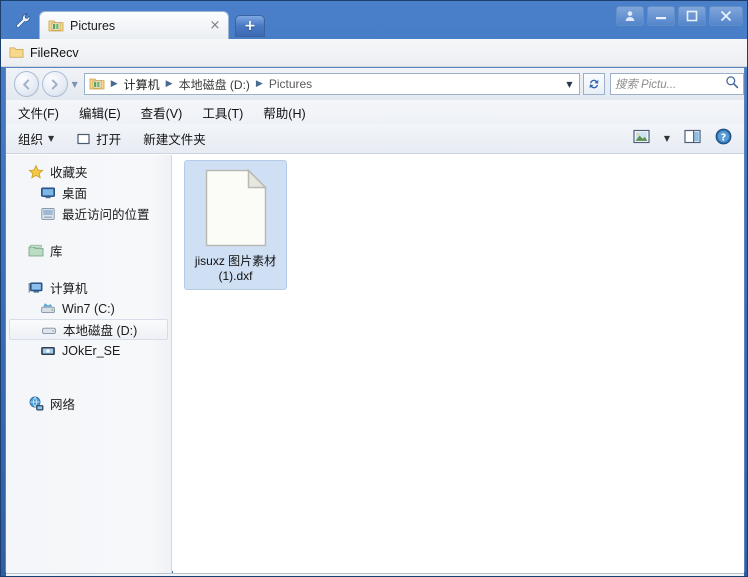  What do you see at coordinates (374, 53) in the screenshot?
I see `filerecv-bar: FileRecv` at bounding box center [374, 53].